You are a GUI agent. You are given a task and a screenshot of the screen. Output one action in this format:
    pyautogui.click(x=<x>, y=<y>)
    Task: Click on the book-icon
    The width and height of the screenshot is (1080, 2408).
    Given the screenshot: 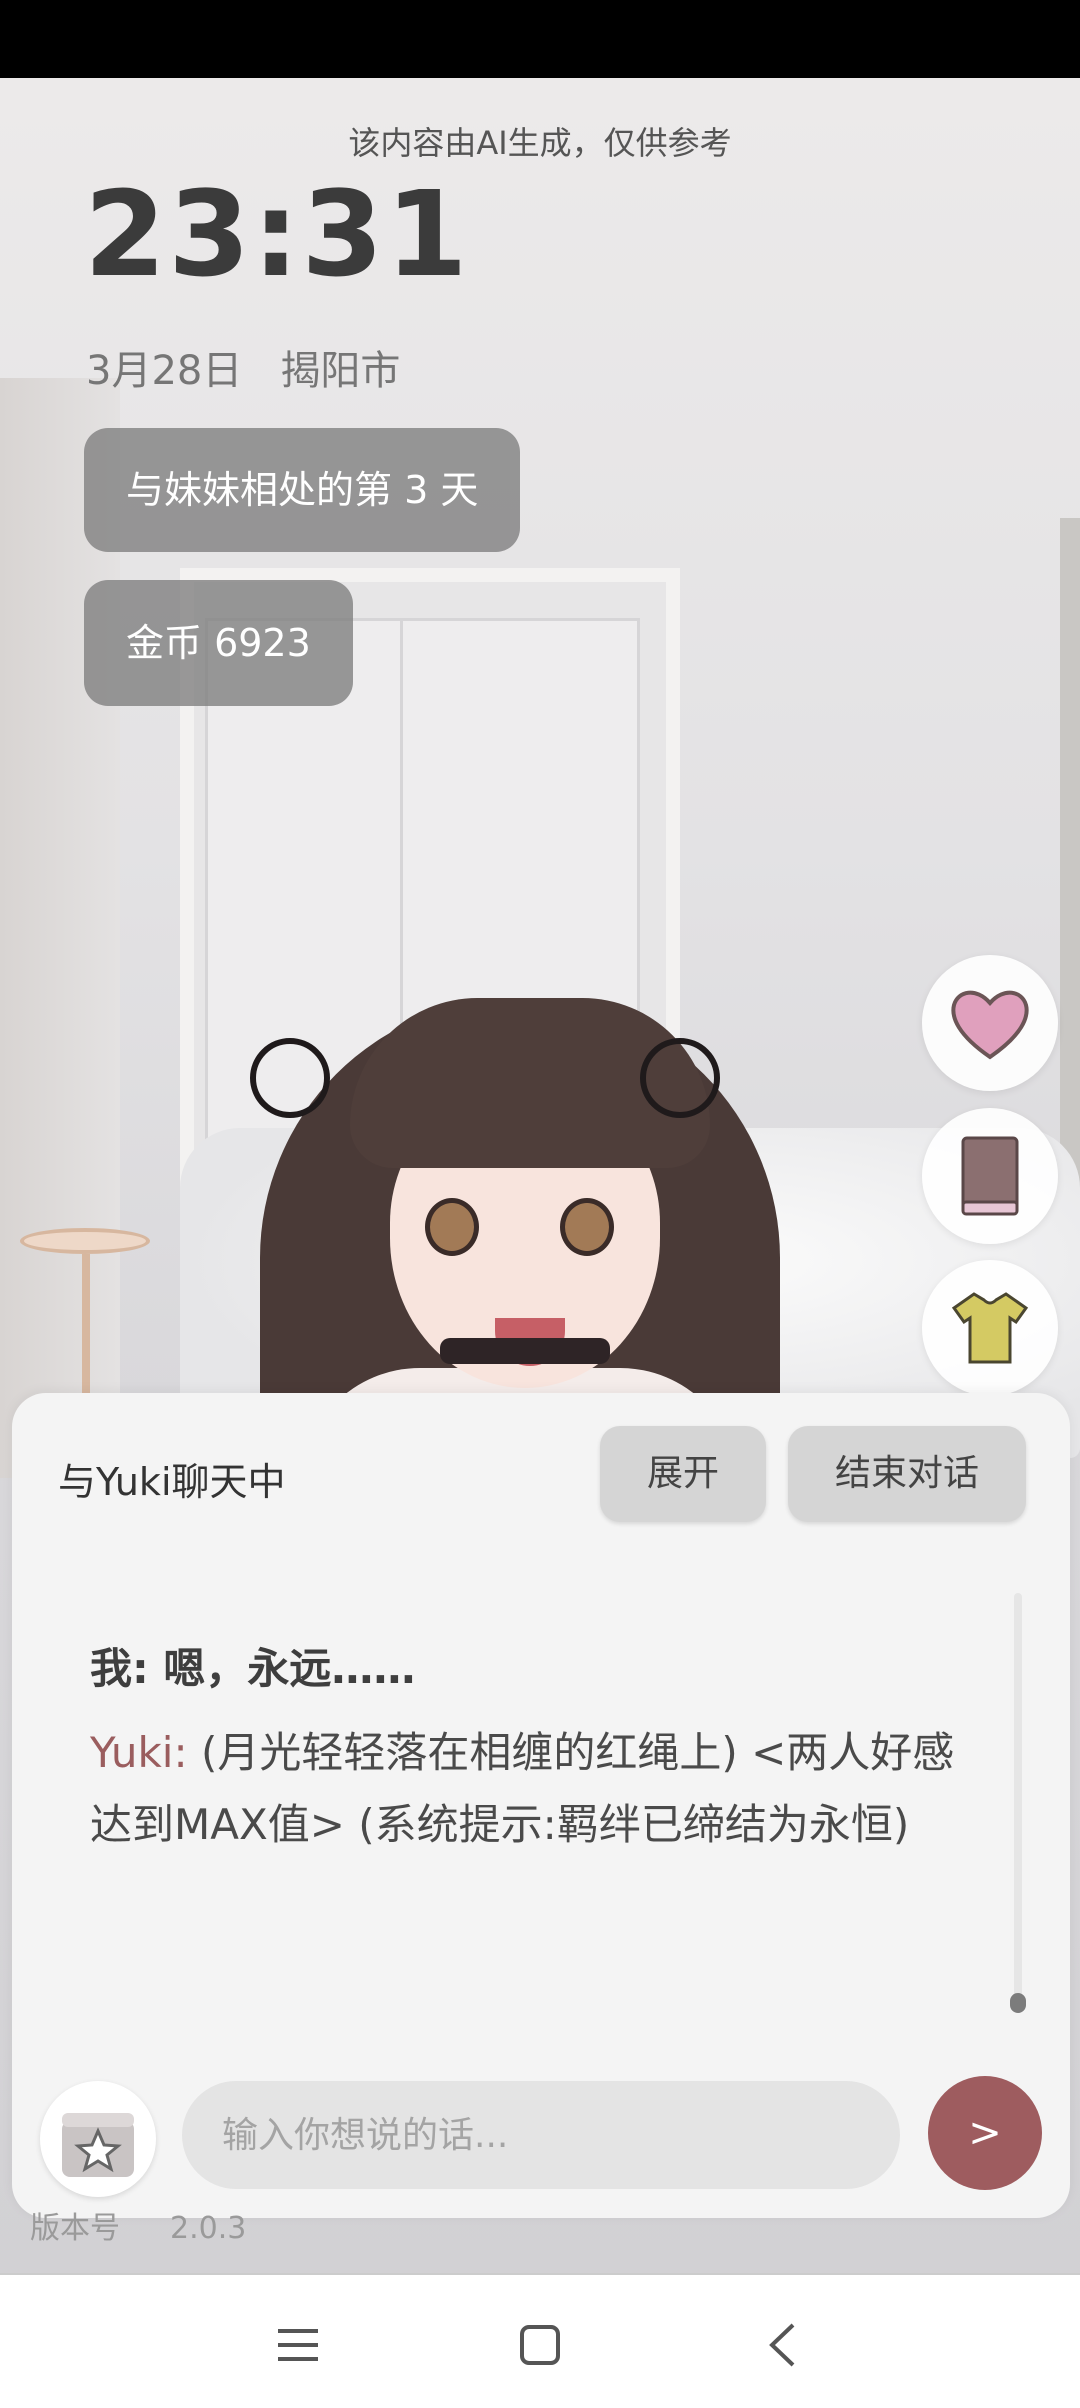 What is the action you would take?
    pyautogui.click(x=990, y=1176)
    